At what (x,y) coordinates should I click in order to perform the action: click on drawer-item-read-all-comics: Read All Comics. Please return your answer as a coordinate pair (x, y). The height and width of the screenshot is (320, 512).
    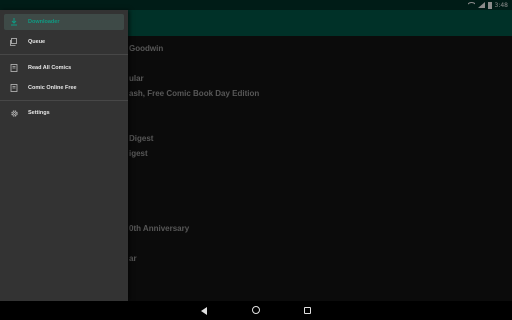
    Looking at the image, I should click on (64, 68).